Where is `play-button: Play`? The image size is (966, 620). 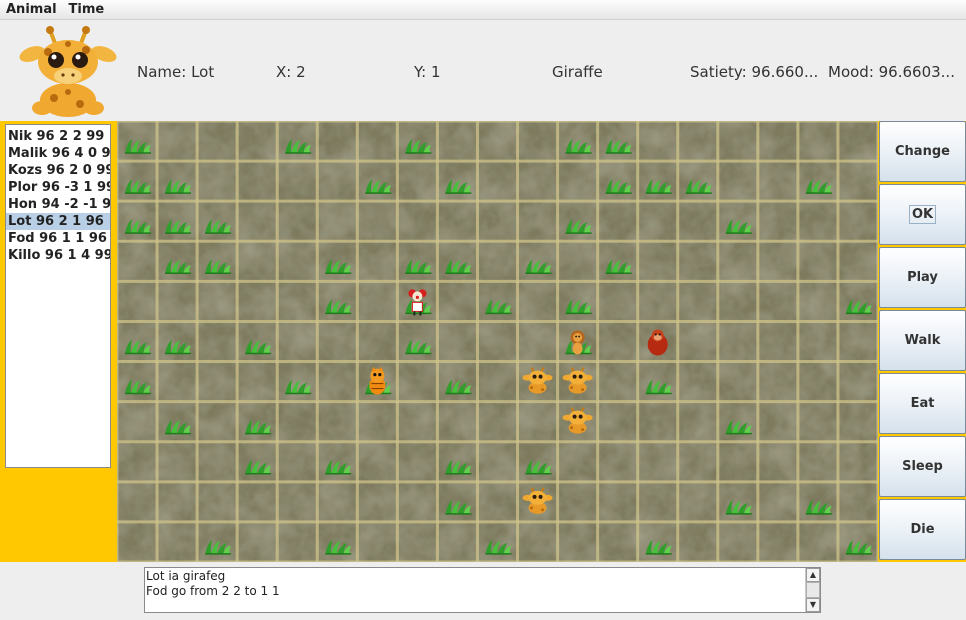 play-button: Play is located at coordinates (922, 277).